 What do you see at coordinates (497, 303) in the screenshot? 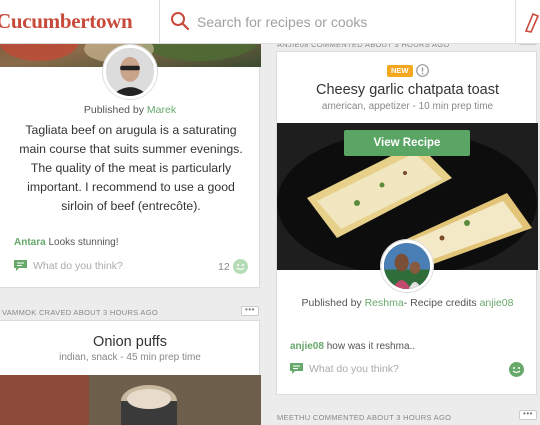
I see `credits-link: anjie08` at bounding box center [497, 303].